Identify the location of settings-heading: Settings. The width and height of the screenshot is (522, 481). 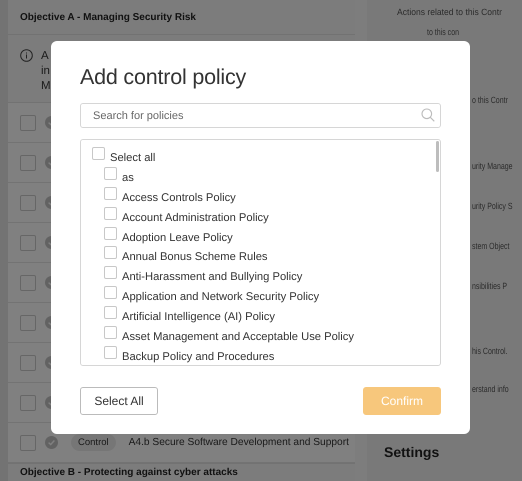
(412, 452).